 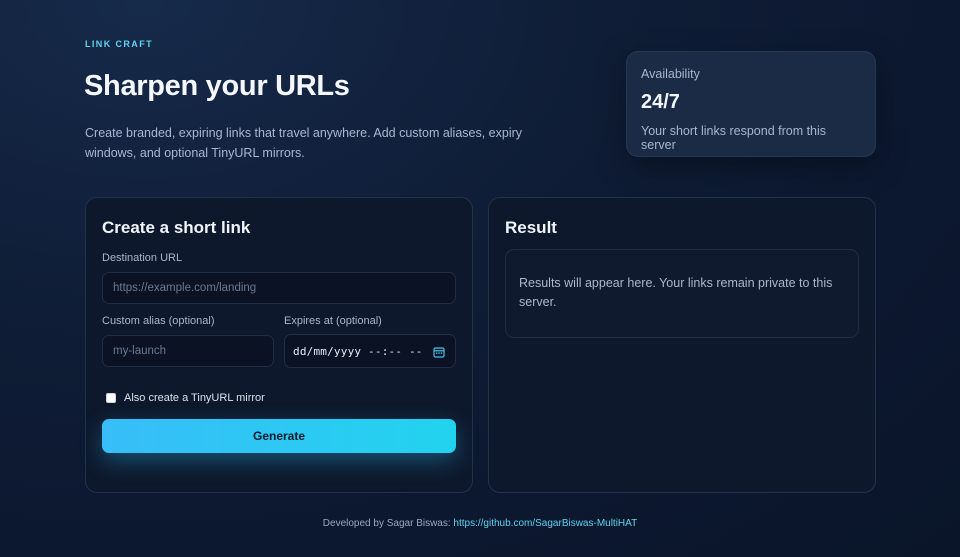 I want to click on tinyurl-checkbox, so click(x=111, y=398).